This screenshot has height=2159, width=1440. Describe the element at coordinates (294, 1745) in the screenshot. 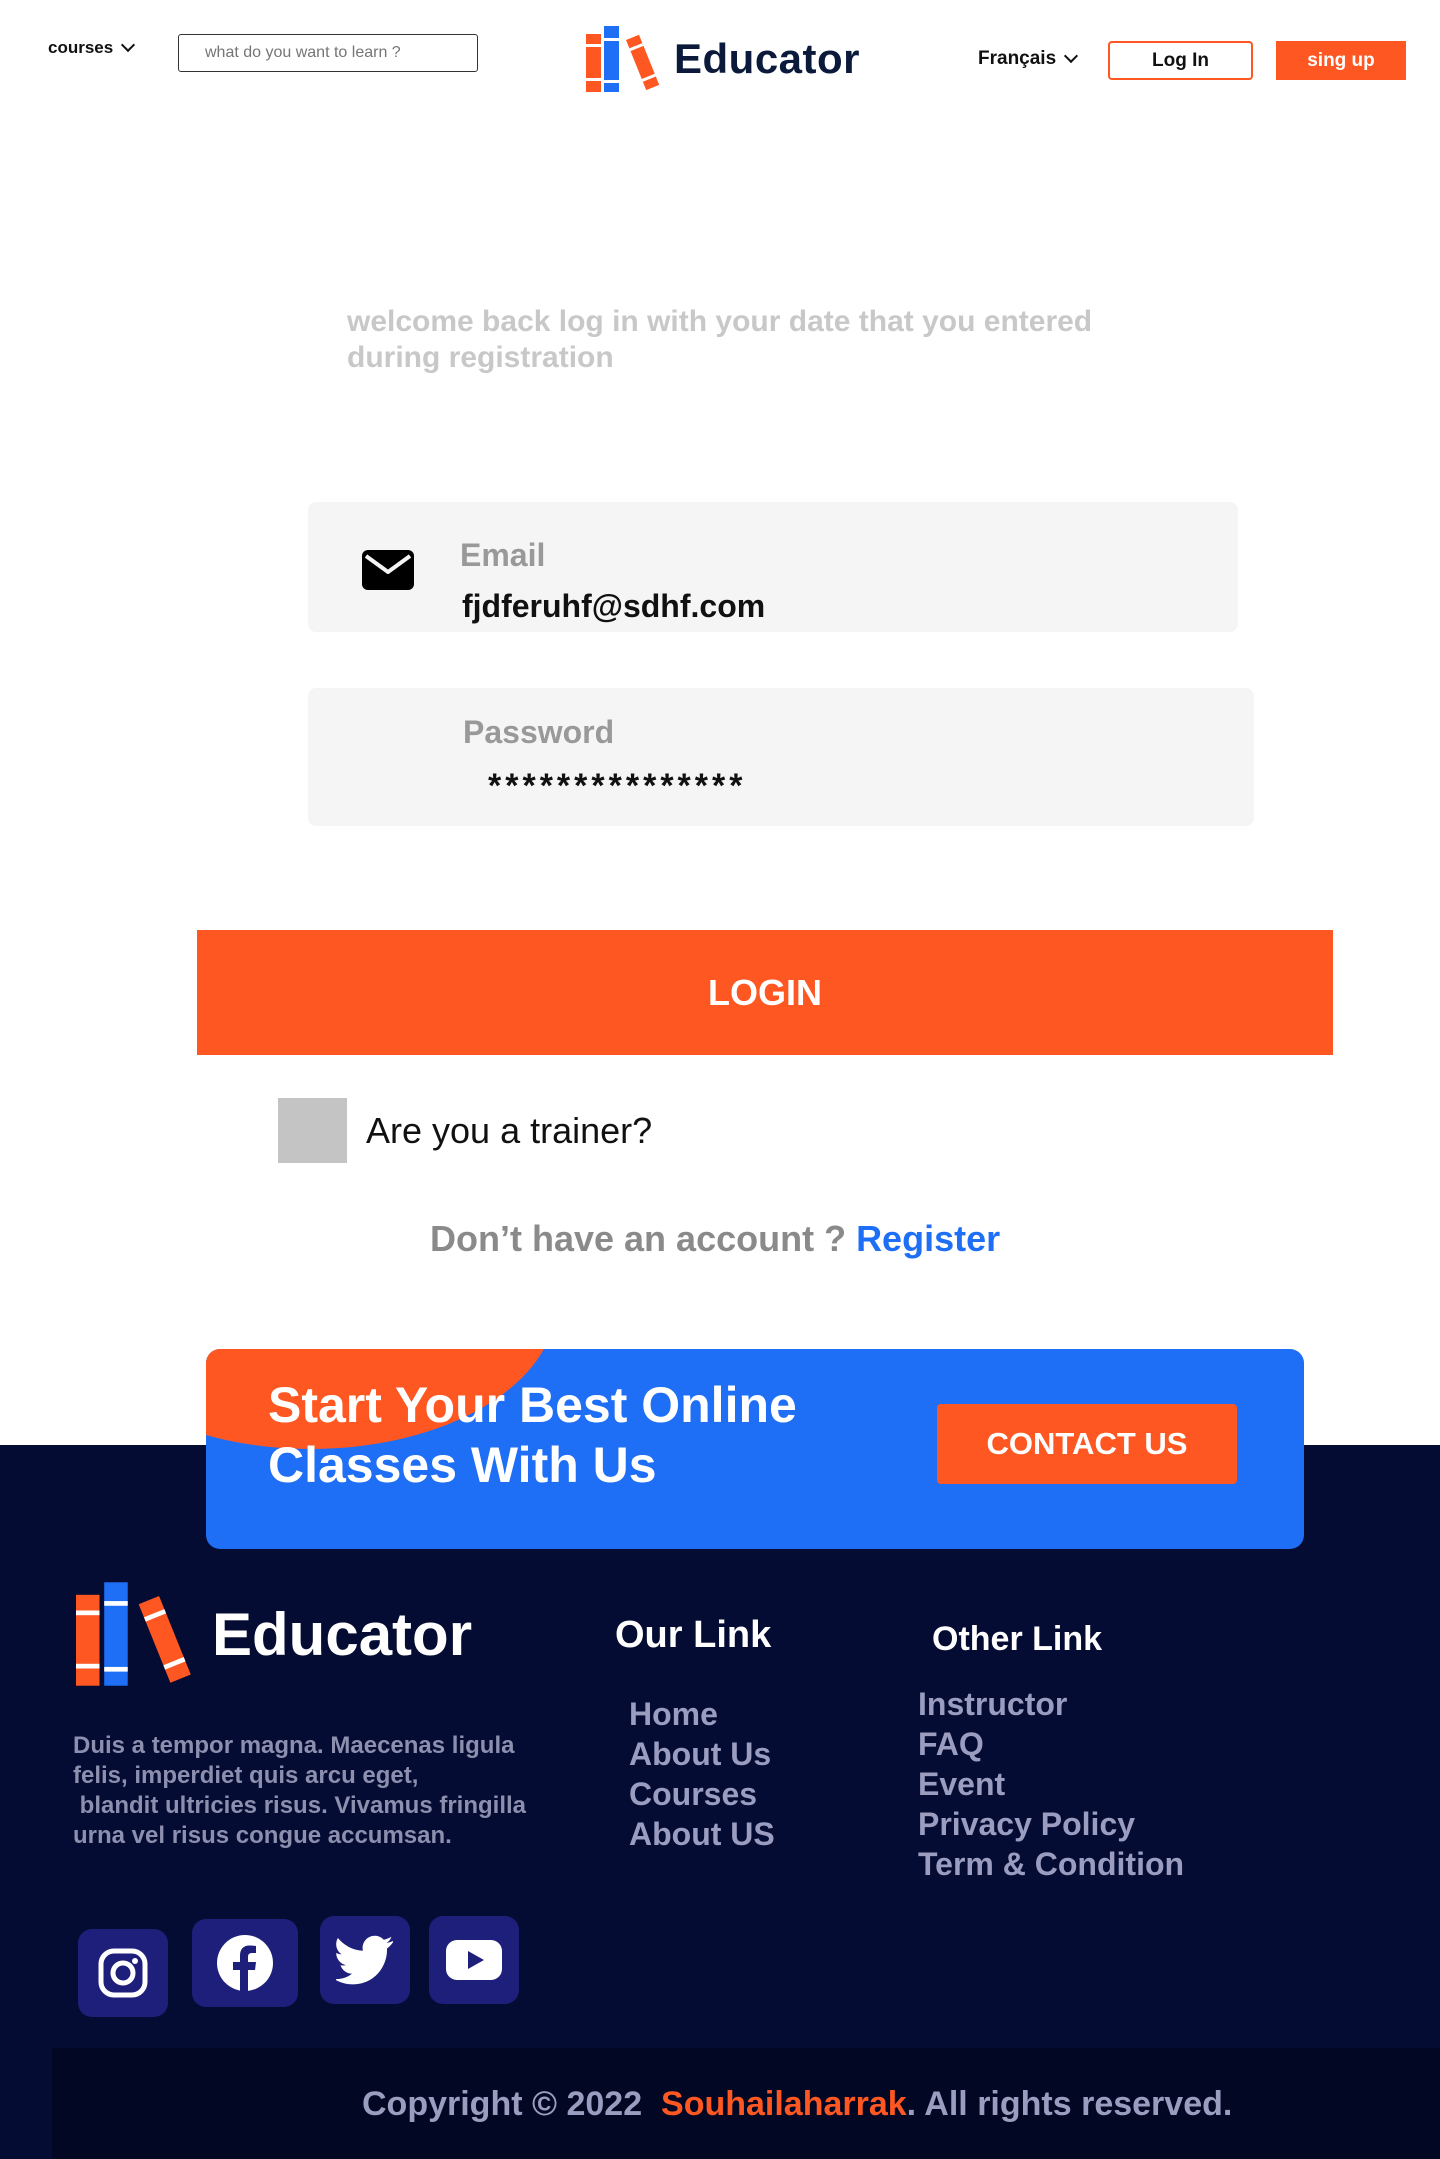

I see `footer-description-line: Duis a tempor magna. Maecenas ligula` at that location.